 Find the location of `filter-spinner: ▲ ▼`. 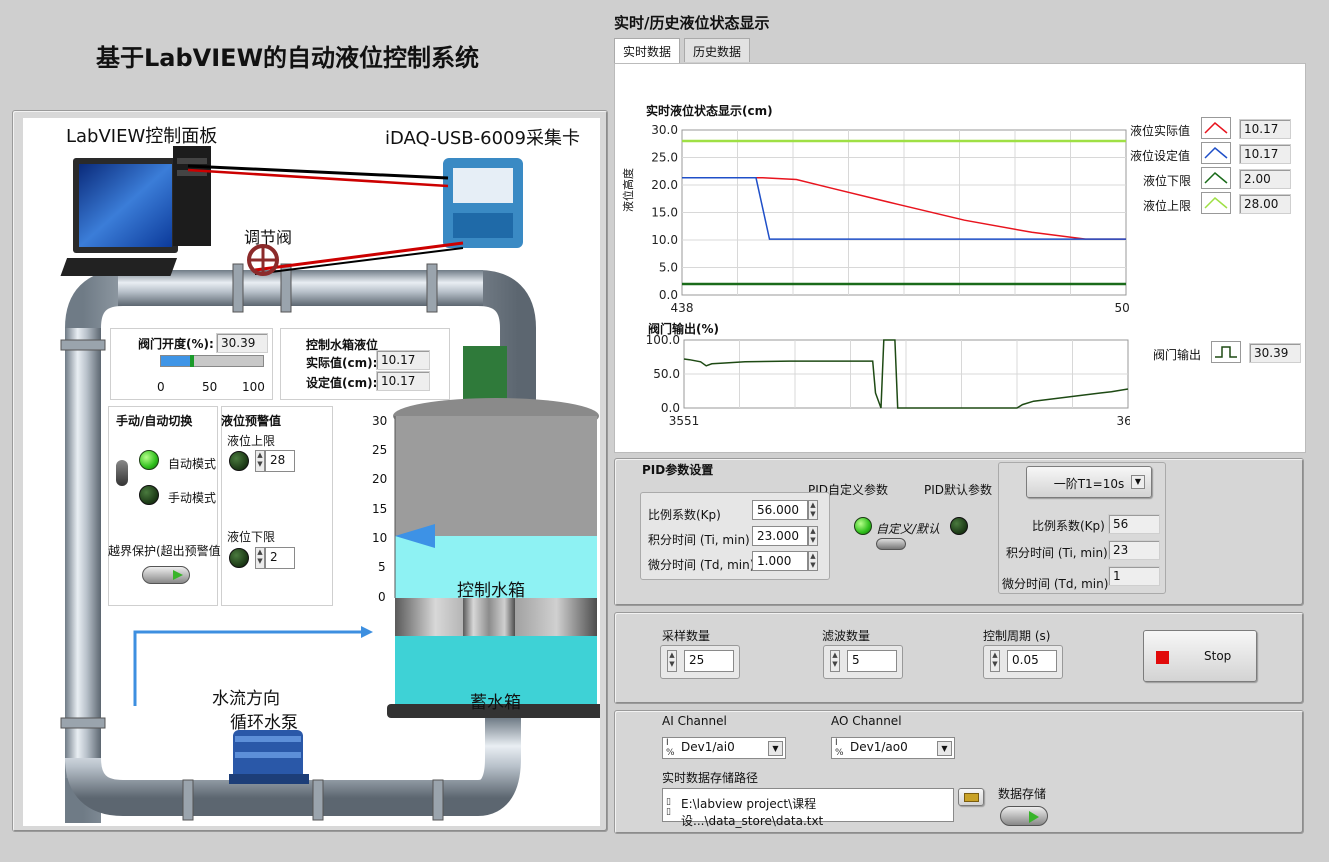

filter-spinner: ▲ ▼ is located at coordinates (835, 661).